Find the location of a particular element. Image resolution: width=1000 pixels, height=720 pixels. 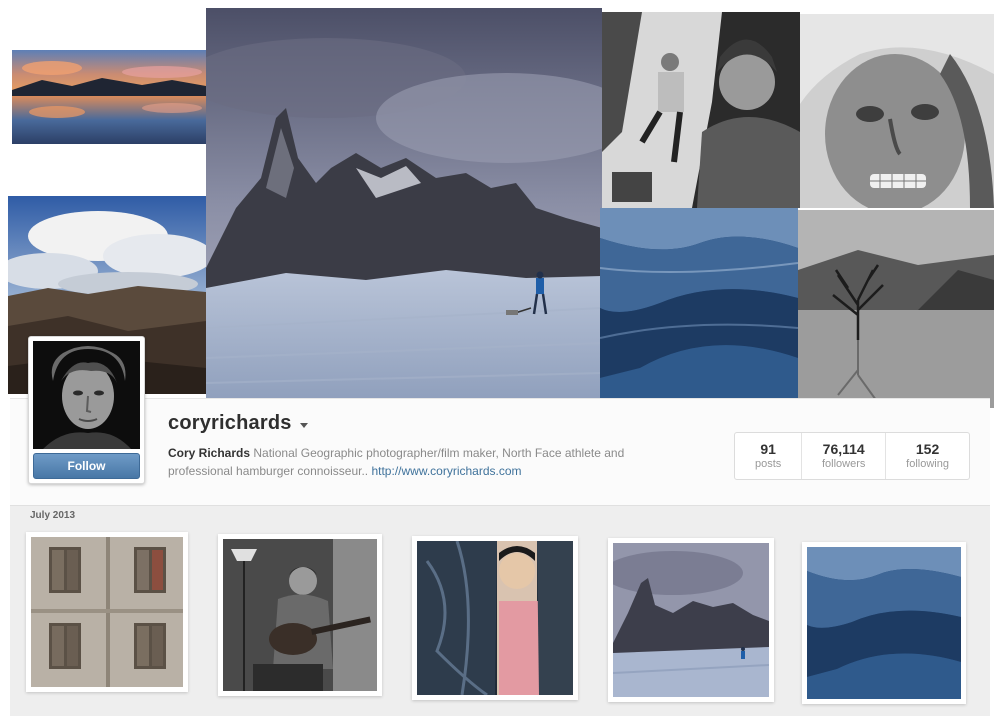

stat-following: 152 following is located at coordinates (927, 456).